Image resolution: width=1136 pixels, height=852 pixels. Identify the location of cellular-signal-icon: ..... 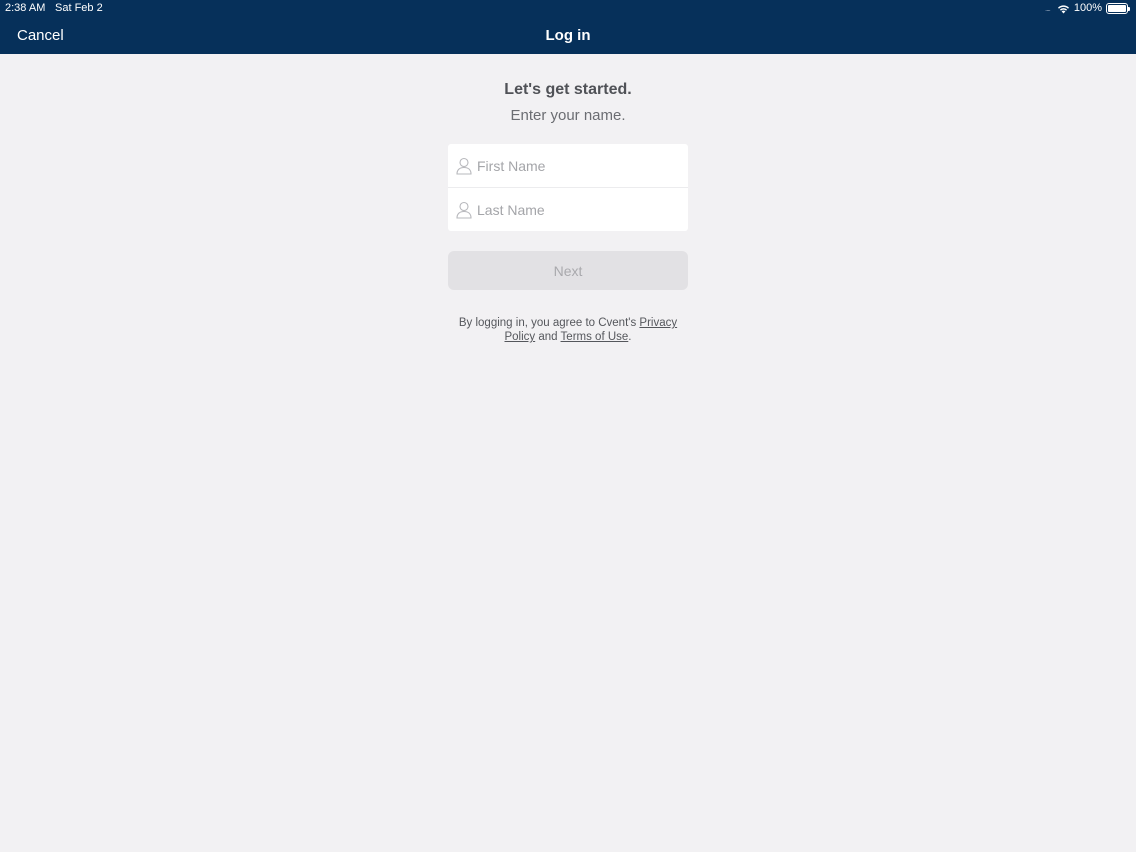
(1047, 8).